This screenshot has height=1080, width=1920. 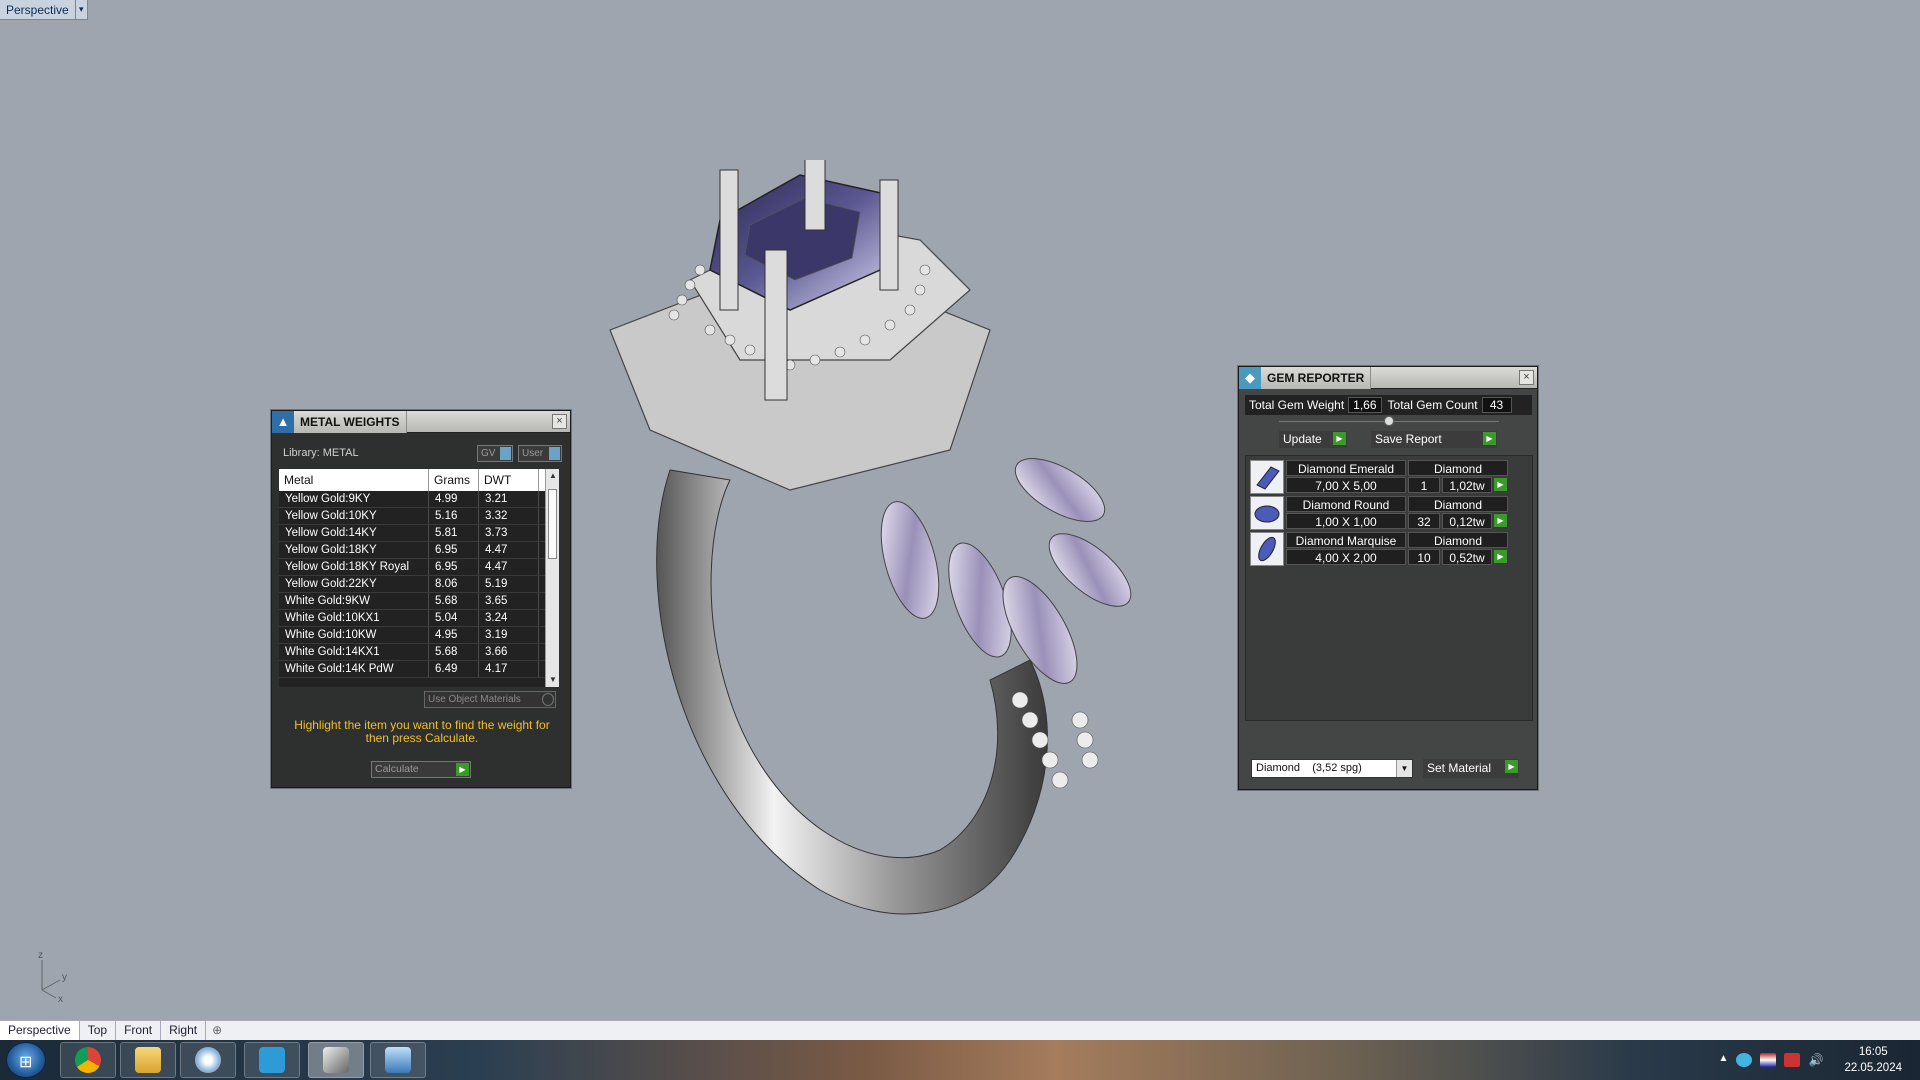 What do you see at coordinates (552, 476) in the screenshot?
I see `scroll-up-icon: ▲` at bounding box center [552, 476].